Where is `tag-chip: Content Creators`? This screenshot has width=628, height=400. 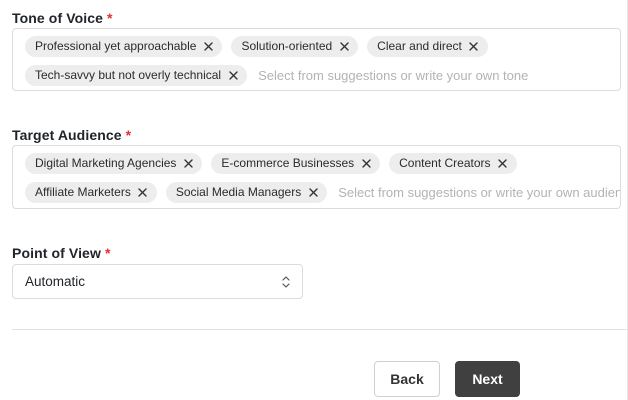 tag-chip: Content Creators is located at coordinates (453, 163).